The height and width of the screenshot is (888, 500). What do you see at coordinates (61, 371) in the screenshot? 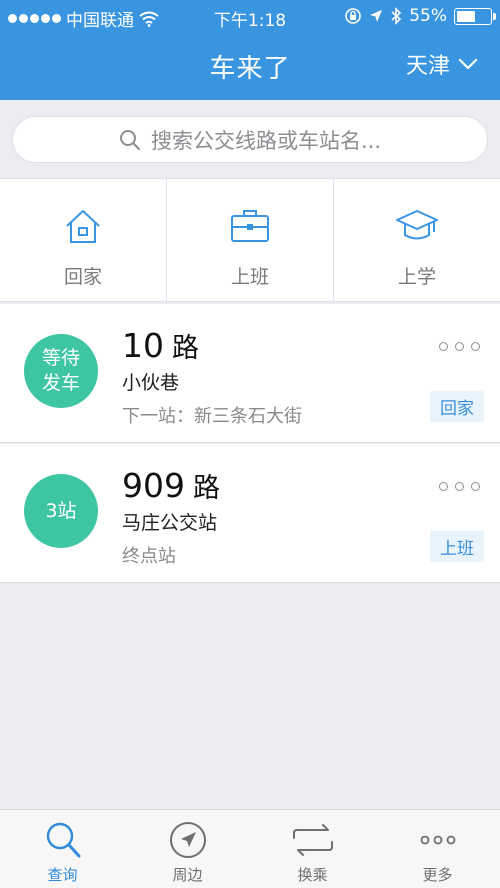
I see `arrival-status-badge: 等待 发车` at bounding box center [61, 371].